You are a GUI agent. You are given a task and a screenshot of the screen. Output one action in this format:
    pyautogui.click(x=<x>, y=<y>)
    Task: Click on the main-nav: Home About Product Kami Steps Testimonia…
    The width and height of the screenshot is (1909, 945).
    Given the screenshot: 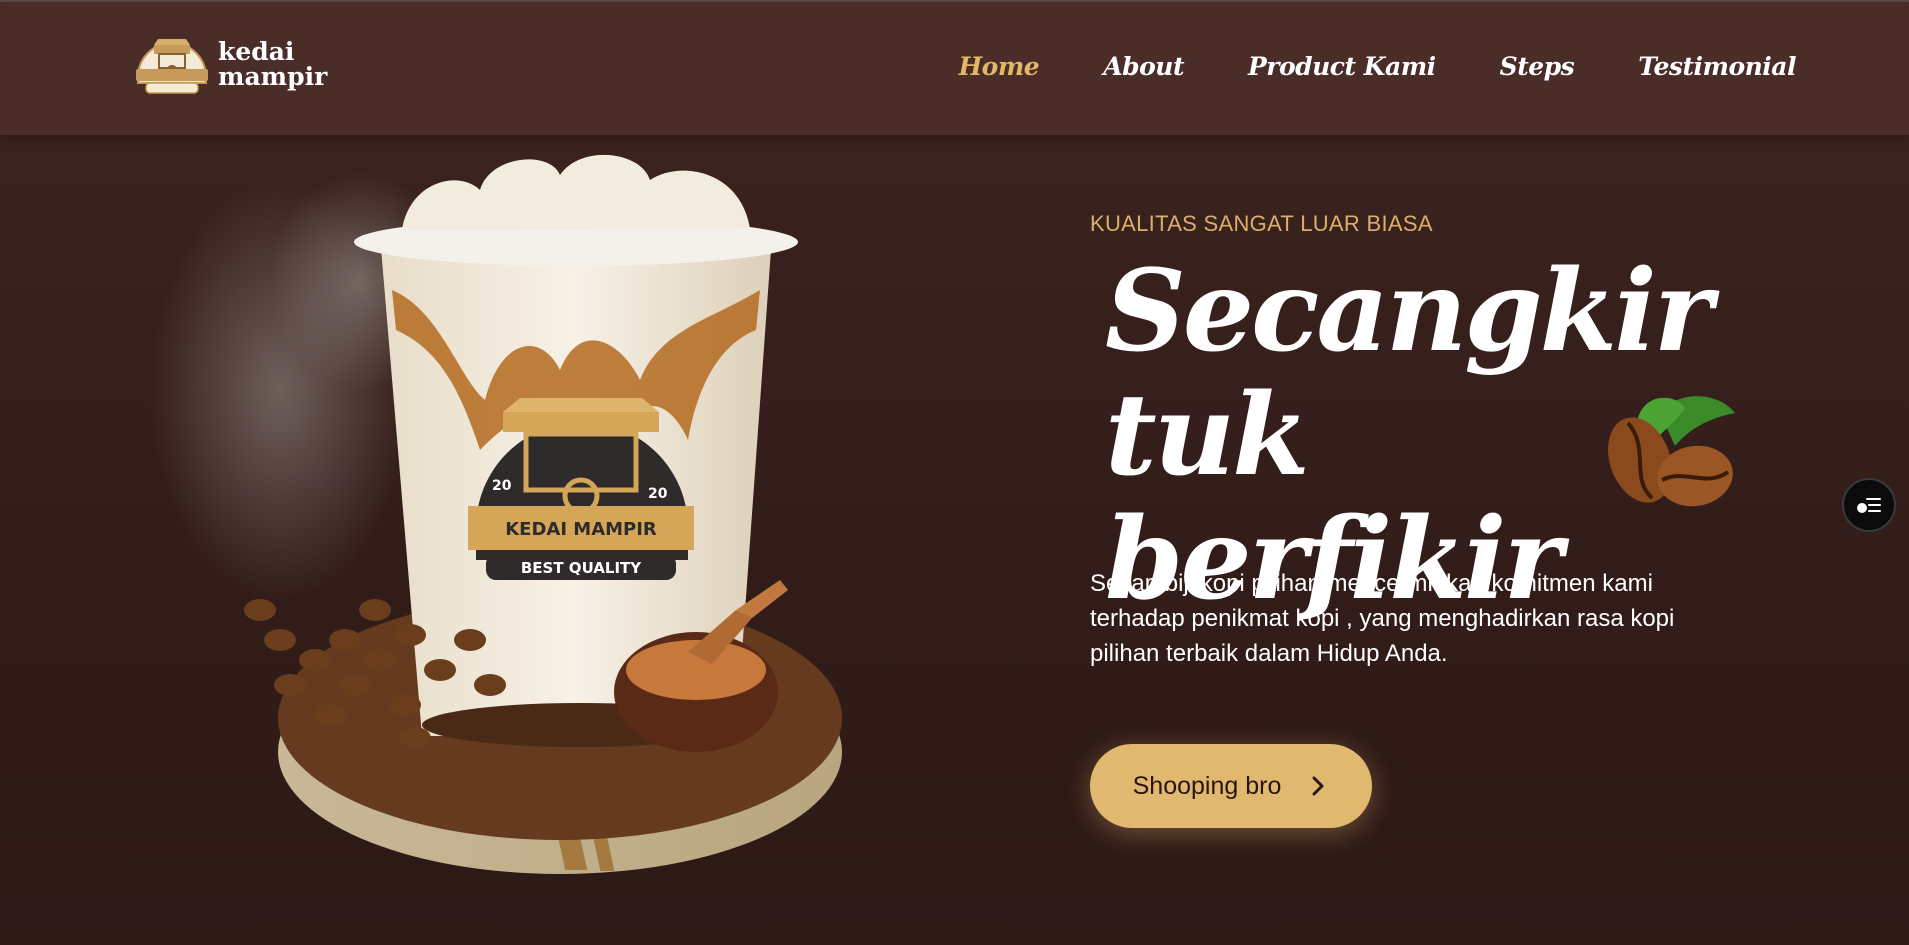 What is the action you would take?
    pyautogui.click(x=1378, y=66)
    